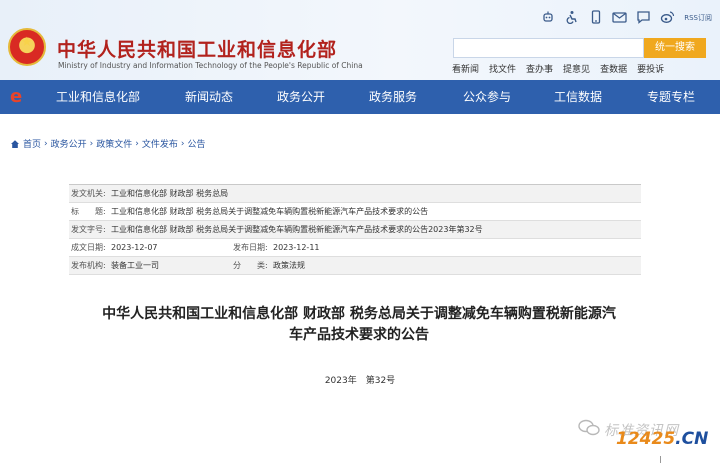 This screenshot has width=720, height=463. Describe the element at coordinates (589, 427) in the screenshot. I see `wechat-icon` at that location.